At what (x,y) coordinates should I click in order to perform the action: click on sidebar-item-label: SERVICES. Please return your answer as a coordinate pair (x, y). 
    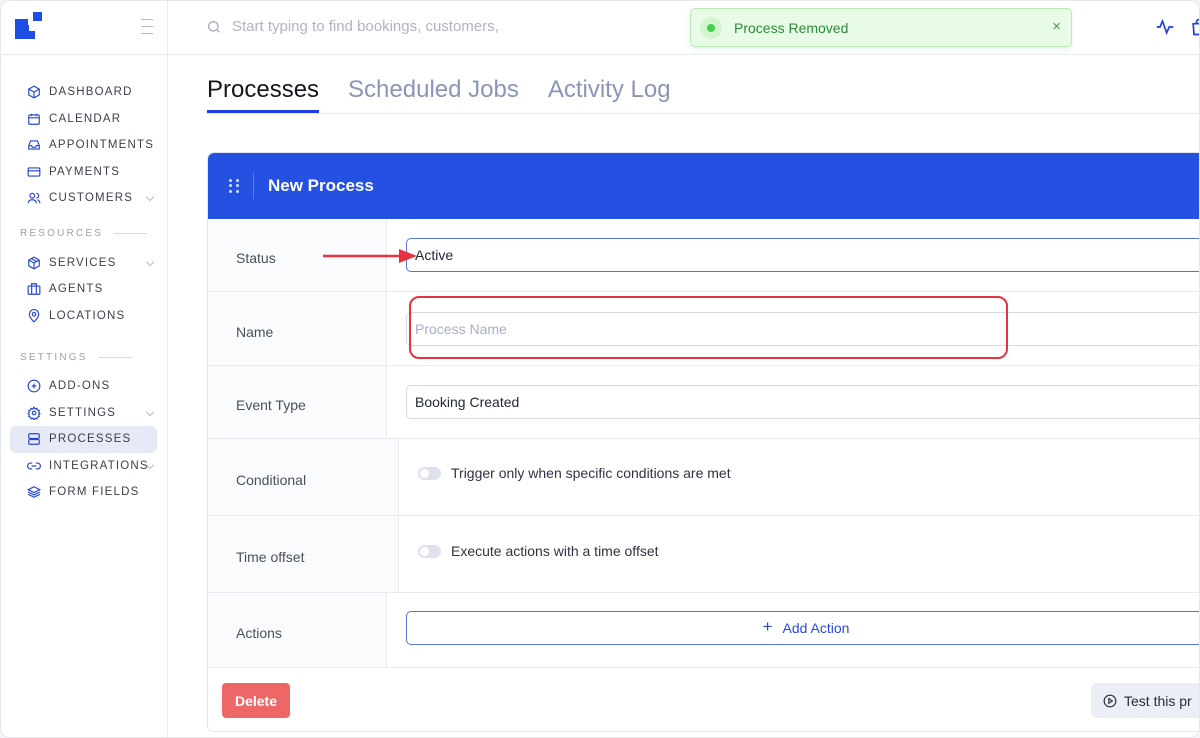
    Looking at the image, I should click on (83, 262).